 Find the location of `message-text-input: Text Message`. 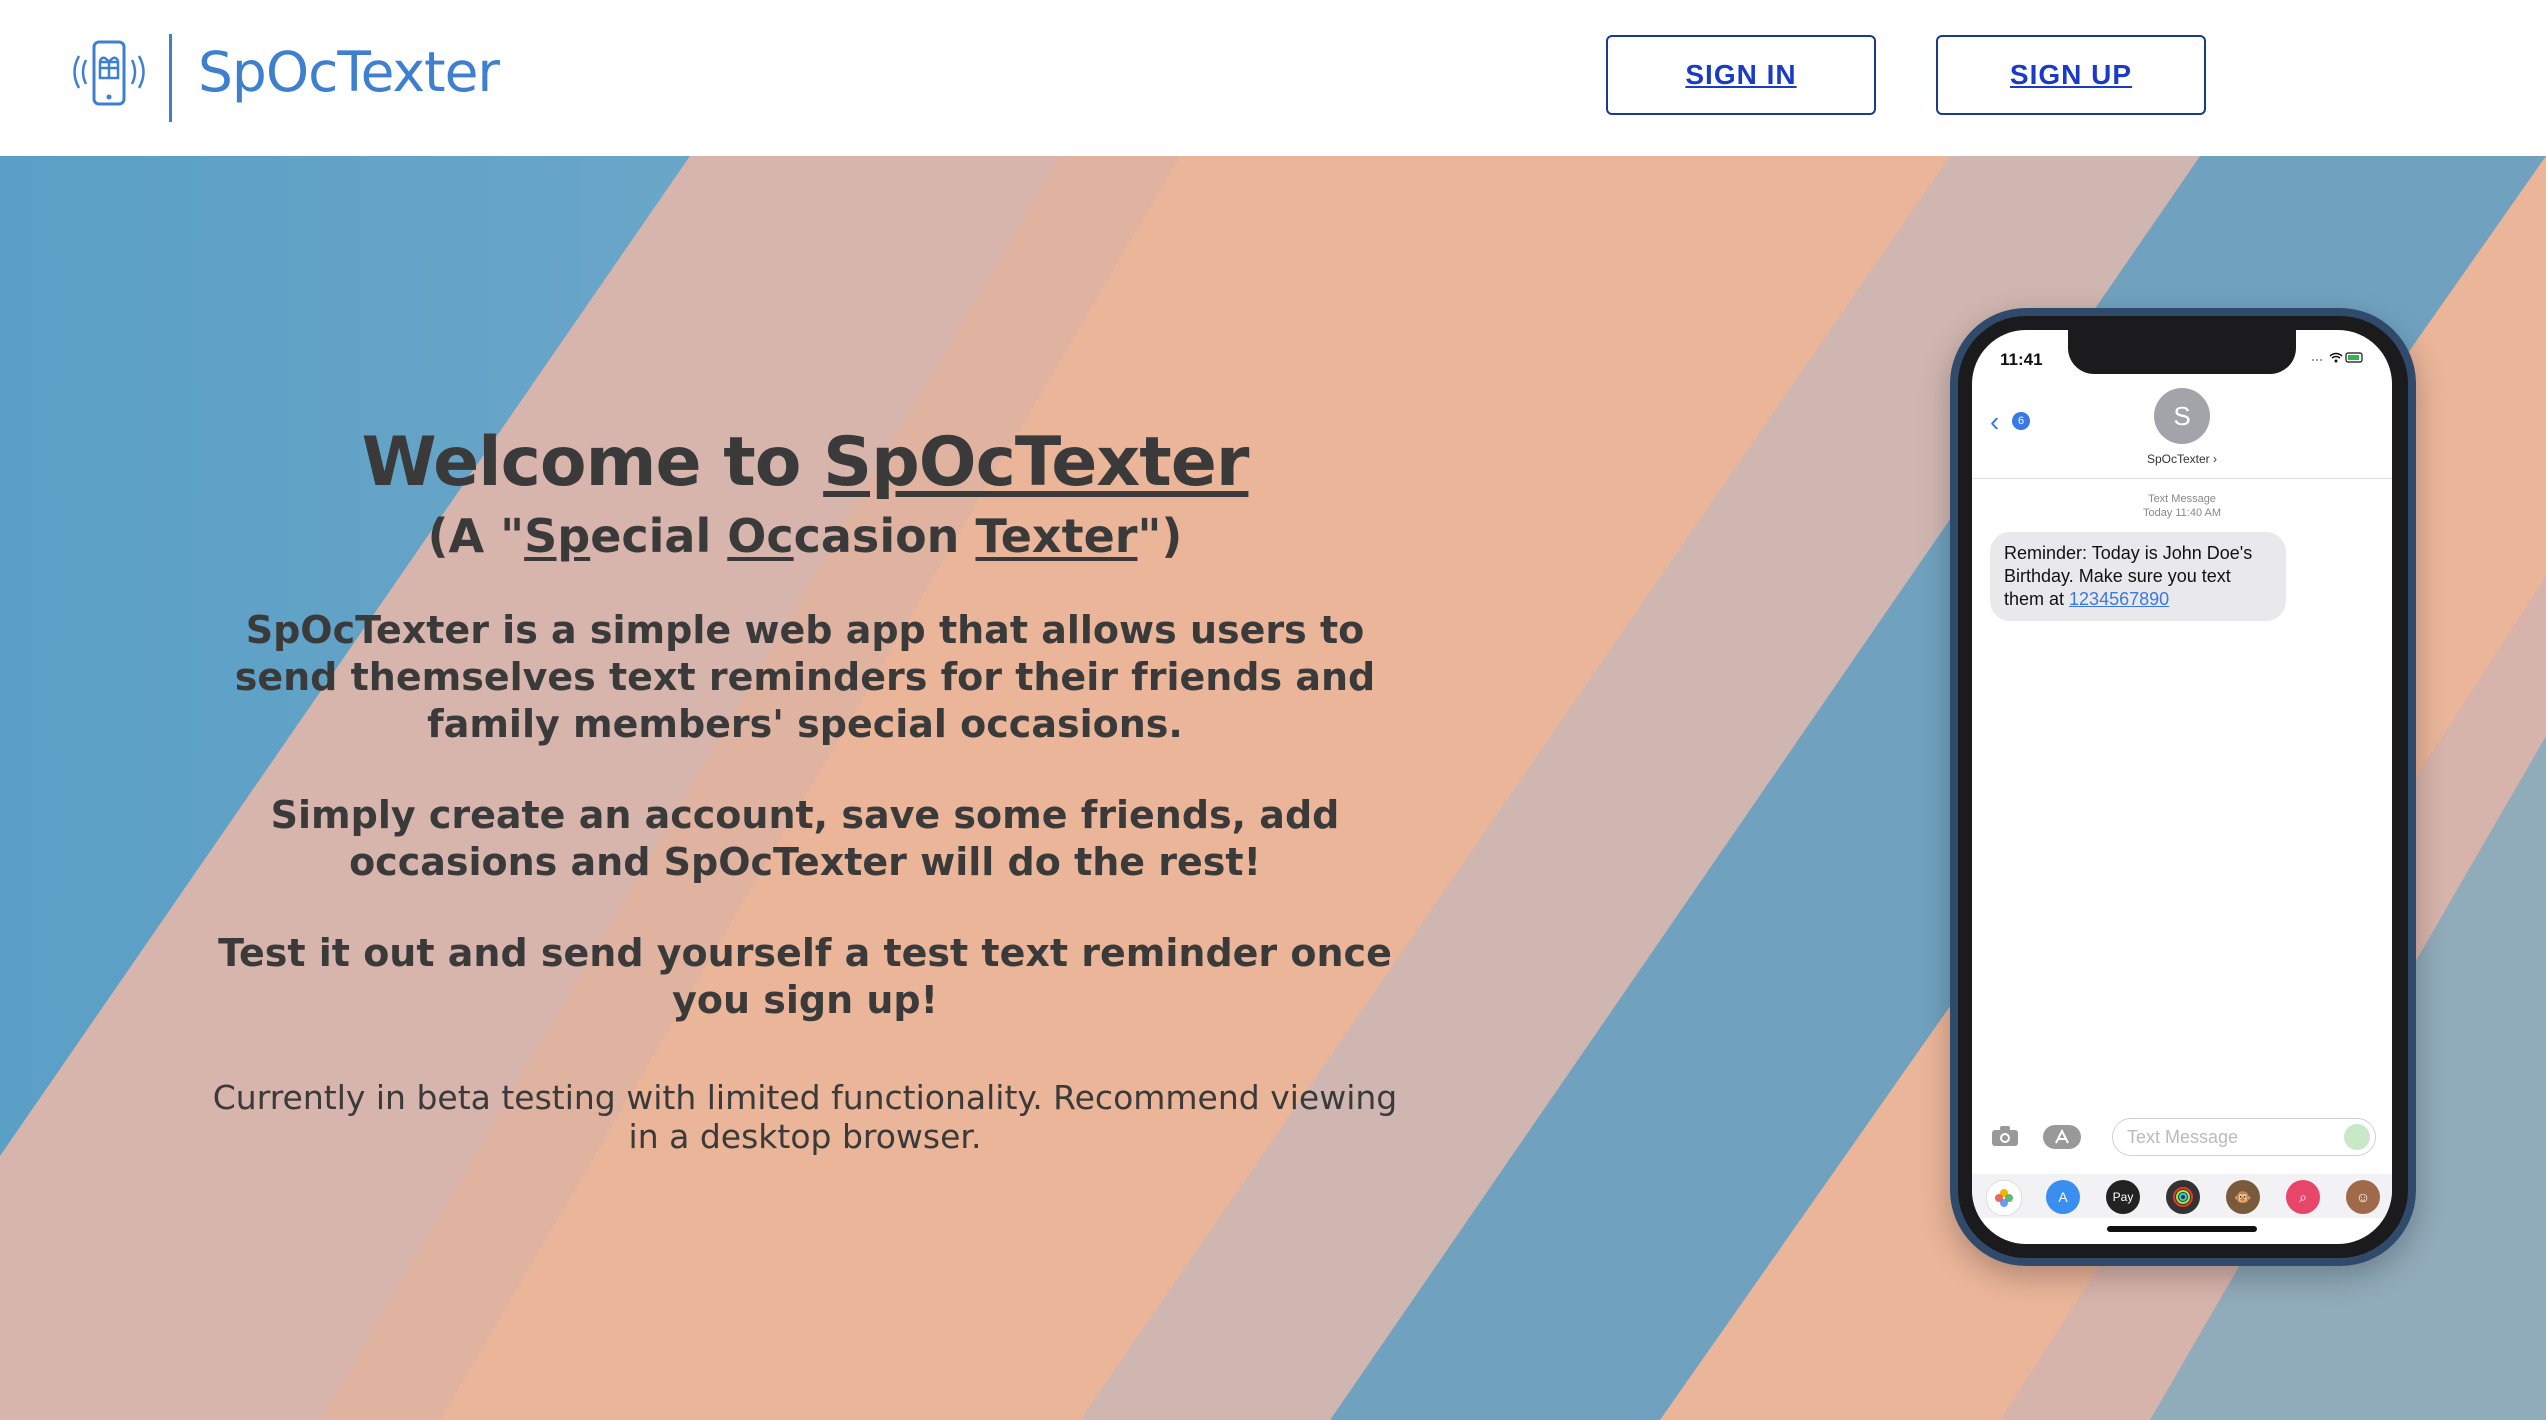

message-text-input: Text Message is located at coordinates (2244, 1137).